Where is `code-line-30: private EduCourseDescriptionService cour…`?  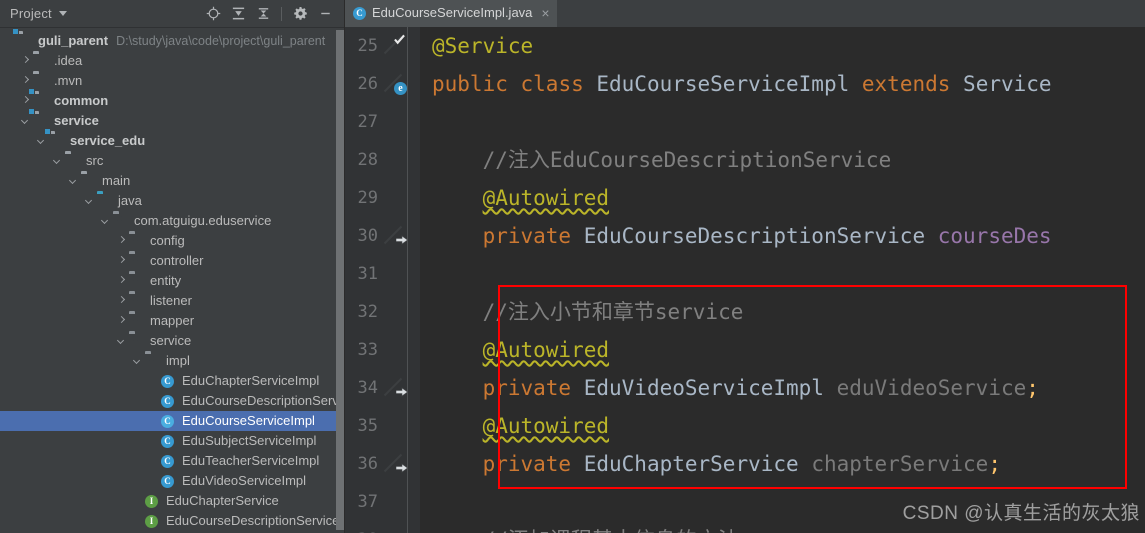
code-line-30: private EduCourseDescriptionService cour… is located at coordinates (788, 236).